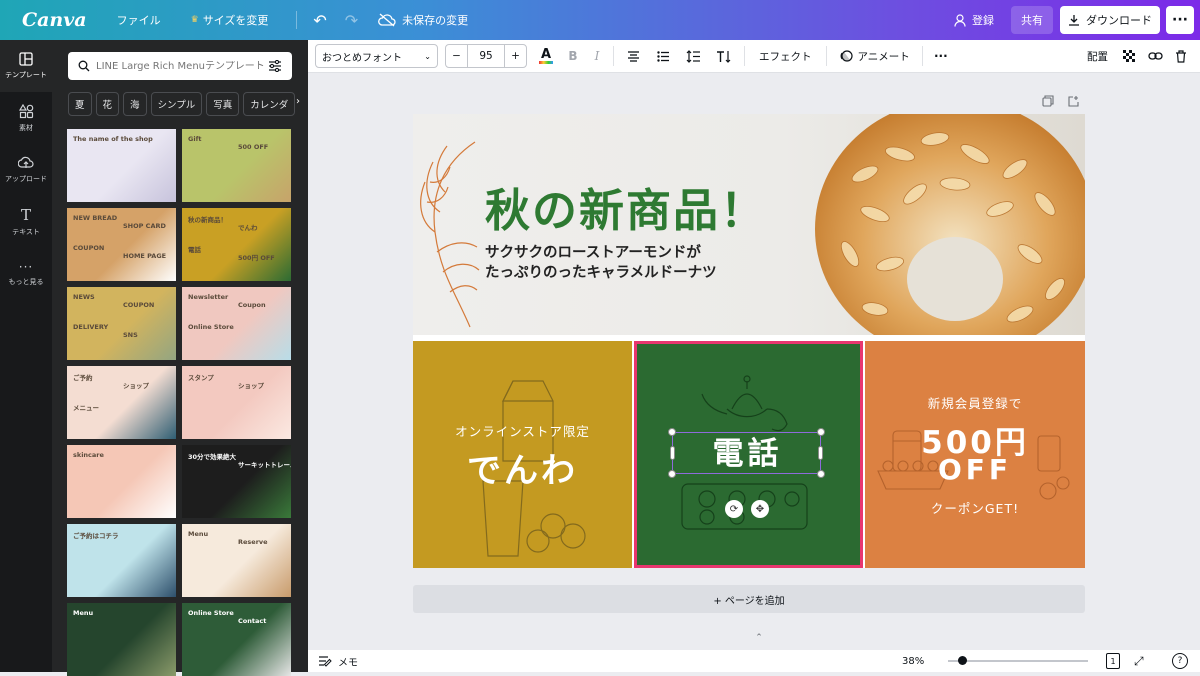 The width and height of the screenshot is (1200, 676). I want to click on vertical-text-button, so click(723, 56).